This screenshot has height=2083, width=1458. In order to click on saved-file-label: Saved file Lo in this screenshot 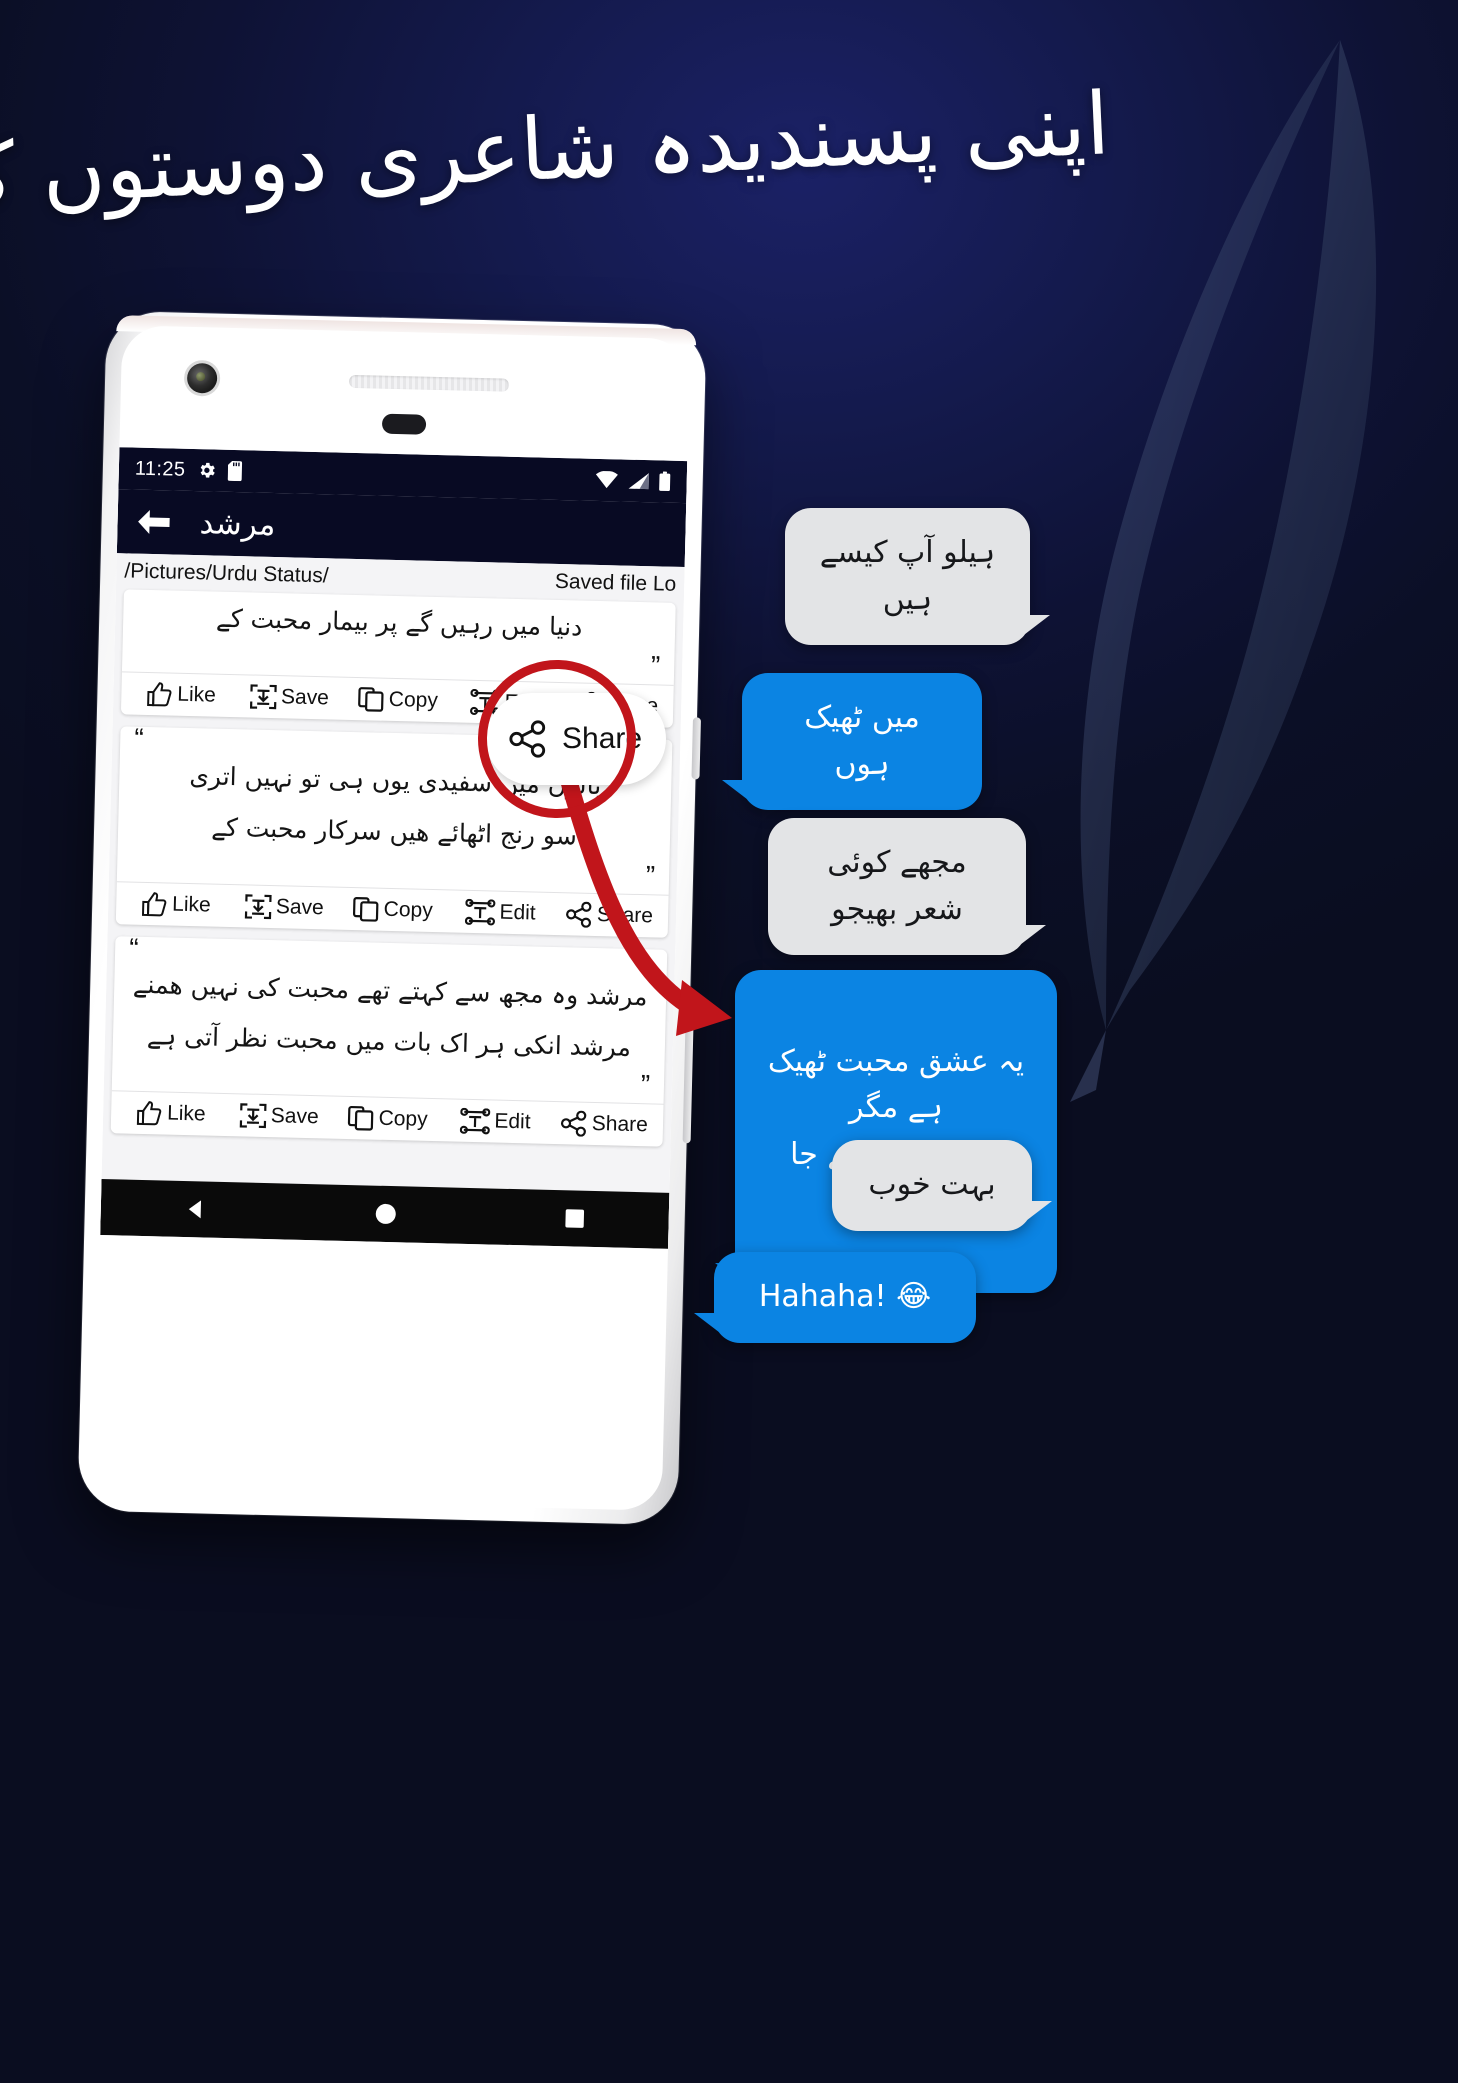, I will do `click(615, 582)`.